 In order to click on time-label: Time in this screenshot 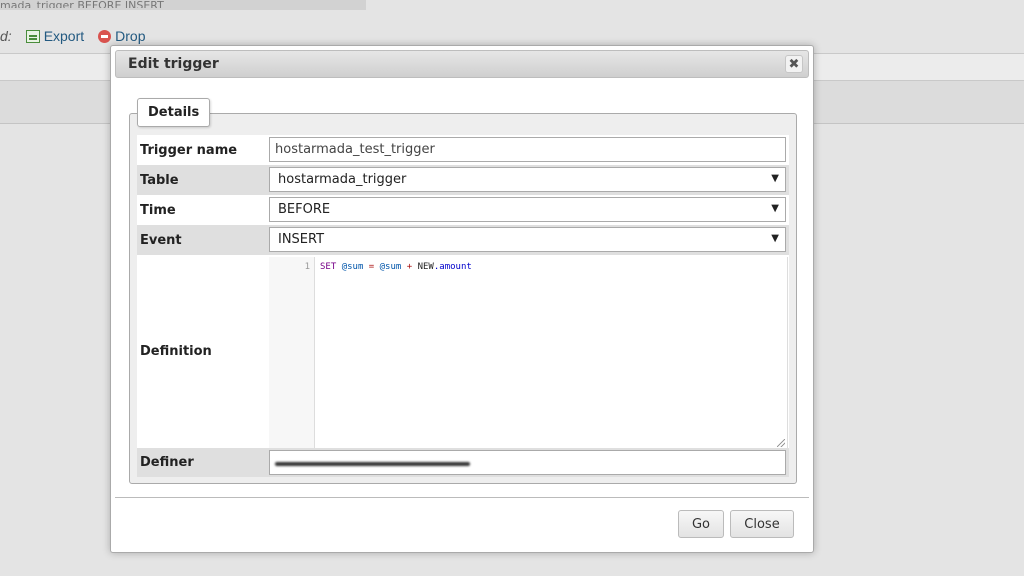, I will do `click(158, 210)`.